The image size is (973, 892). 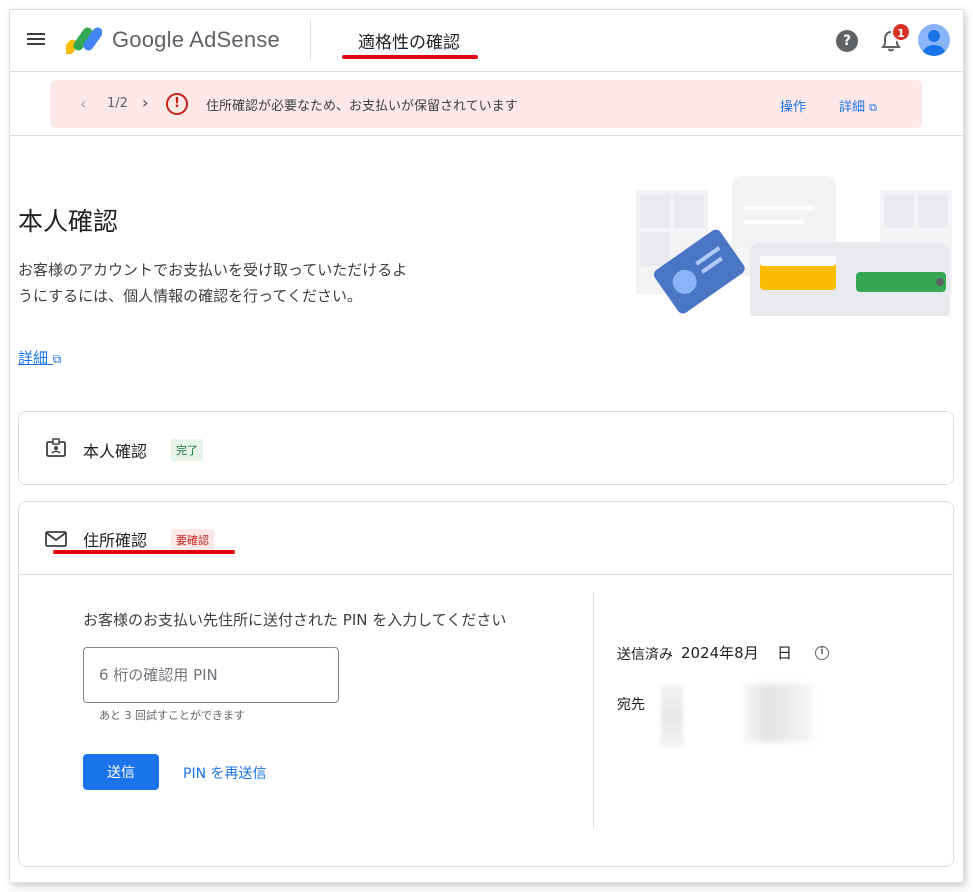 I want to click on adsense-logo-icon, so click(x=84, y=40).